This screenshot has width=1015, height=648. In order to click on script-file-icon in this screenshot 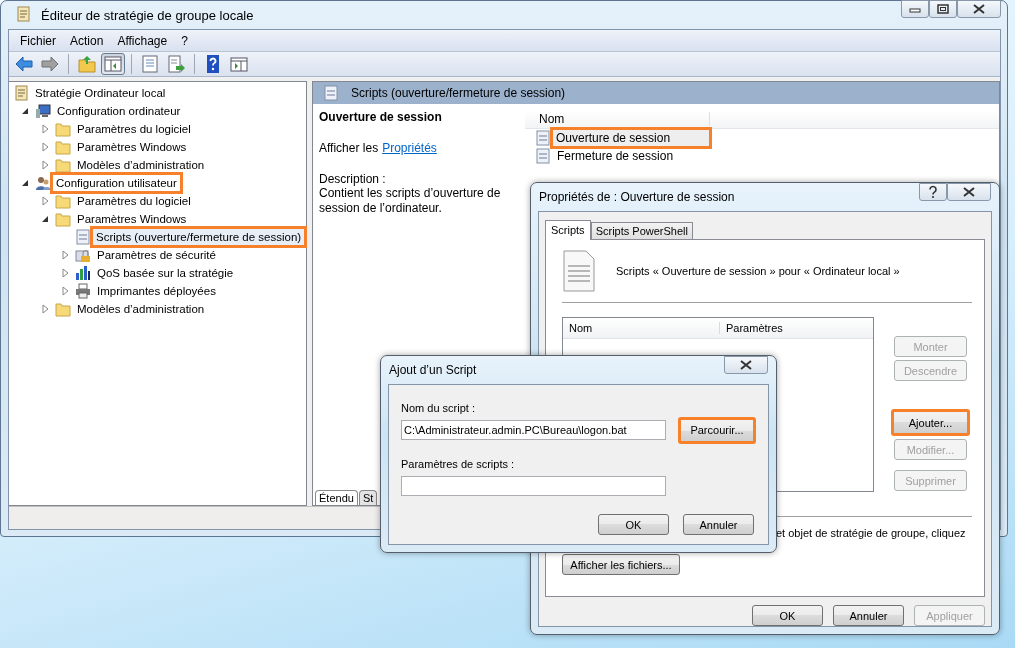, I will do `click(579, 271)`.